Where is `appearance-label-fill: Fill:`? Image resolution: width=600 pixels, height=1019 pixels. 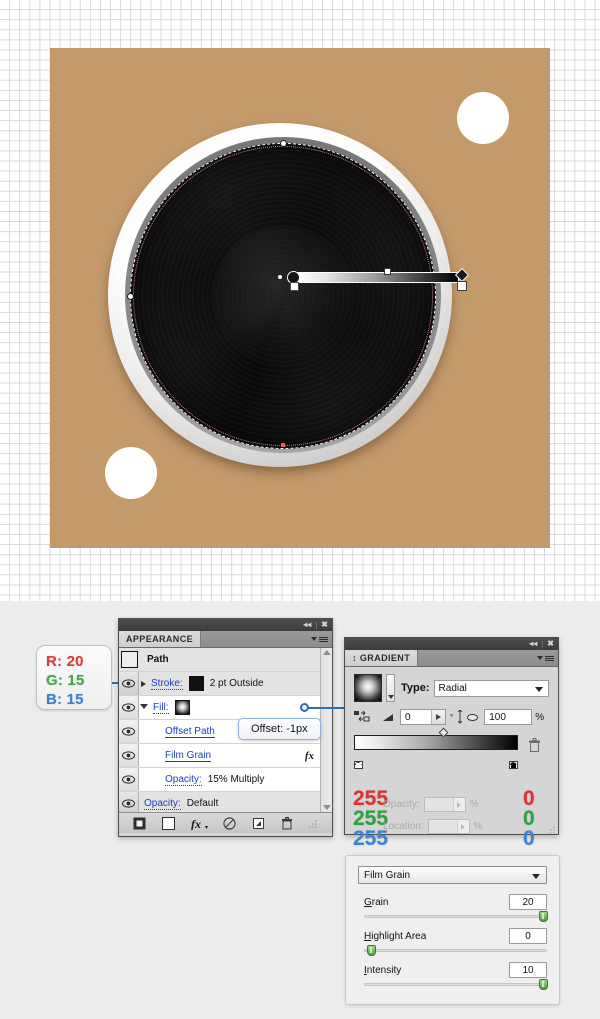
appearance-label-fill: Fill: is located at coordinates (161, 708).